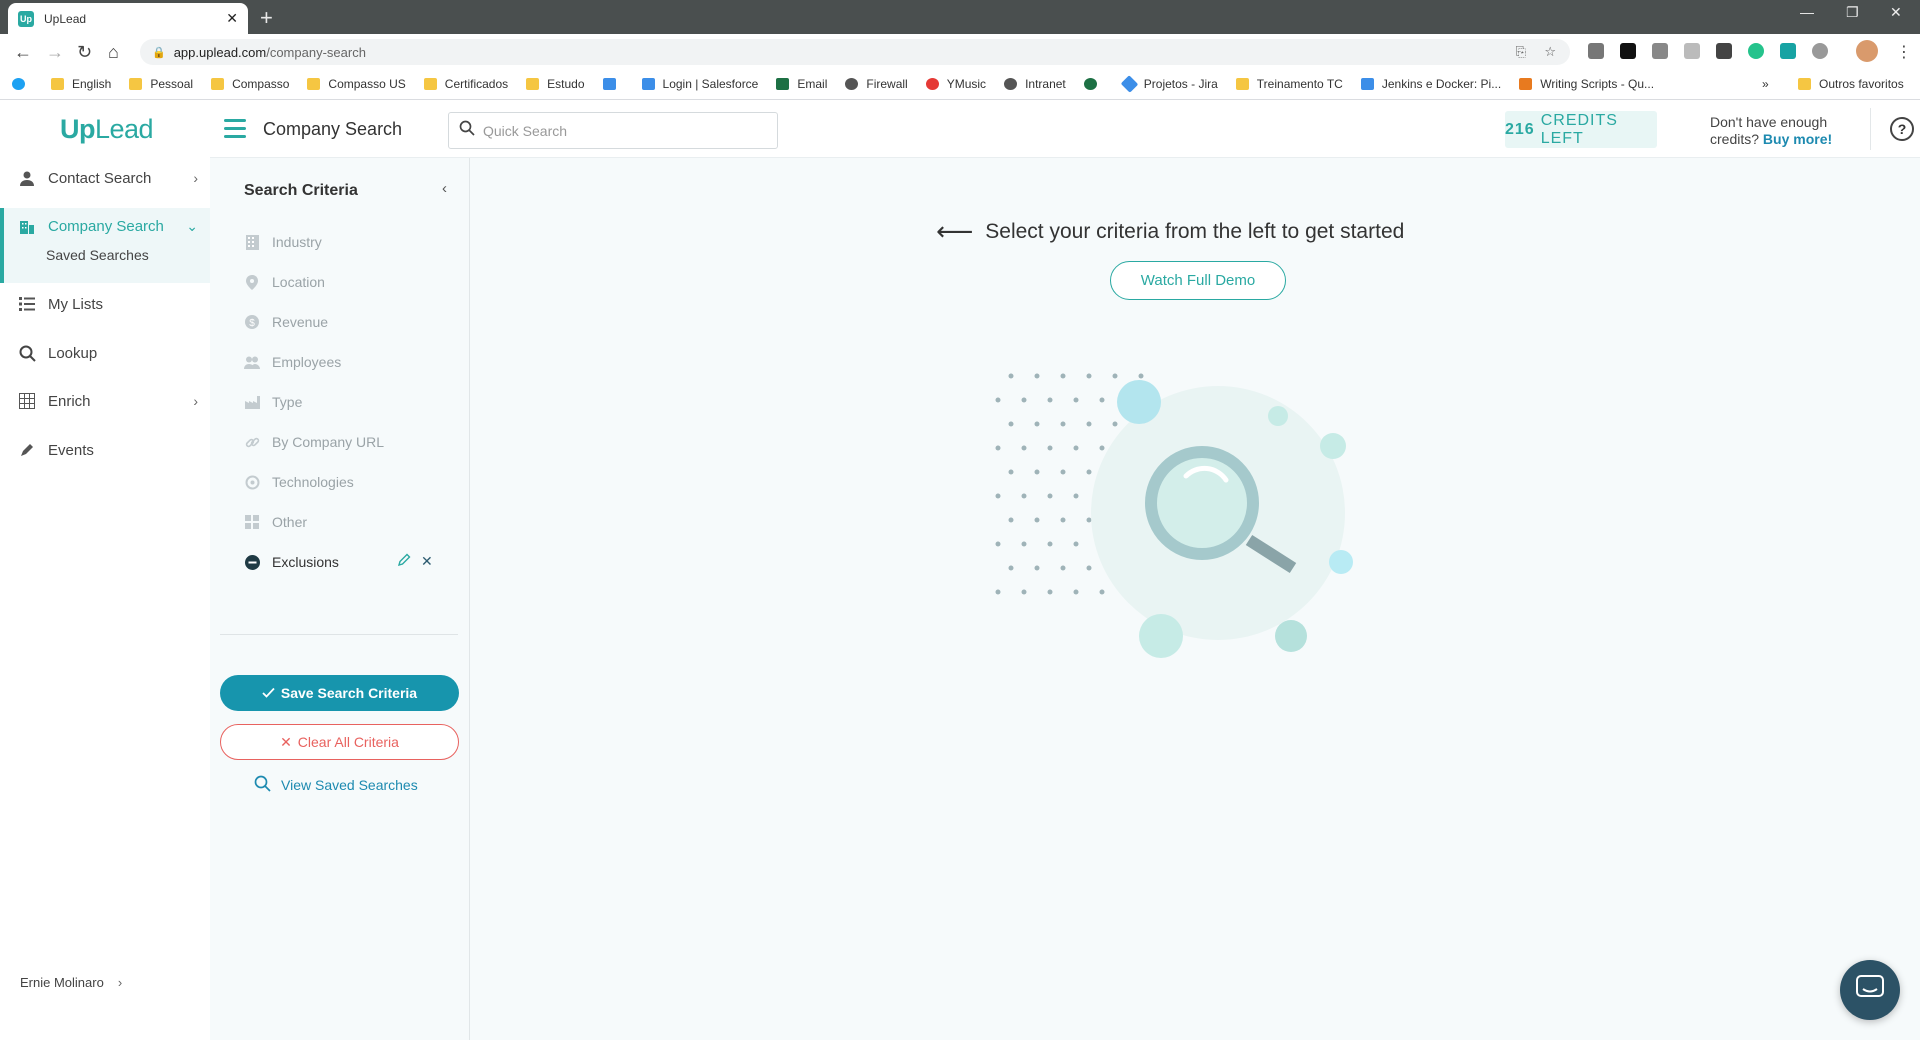 This screenshot has width=1920, height=1040. What do you see at coordinates (105, 353) in the screenshot?
I see `sidebar-item-lookup: Lookup` at bounding box center [105, 353].